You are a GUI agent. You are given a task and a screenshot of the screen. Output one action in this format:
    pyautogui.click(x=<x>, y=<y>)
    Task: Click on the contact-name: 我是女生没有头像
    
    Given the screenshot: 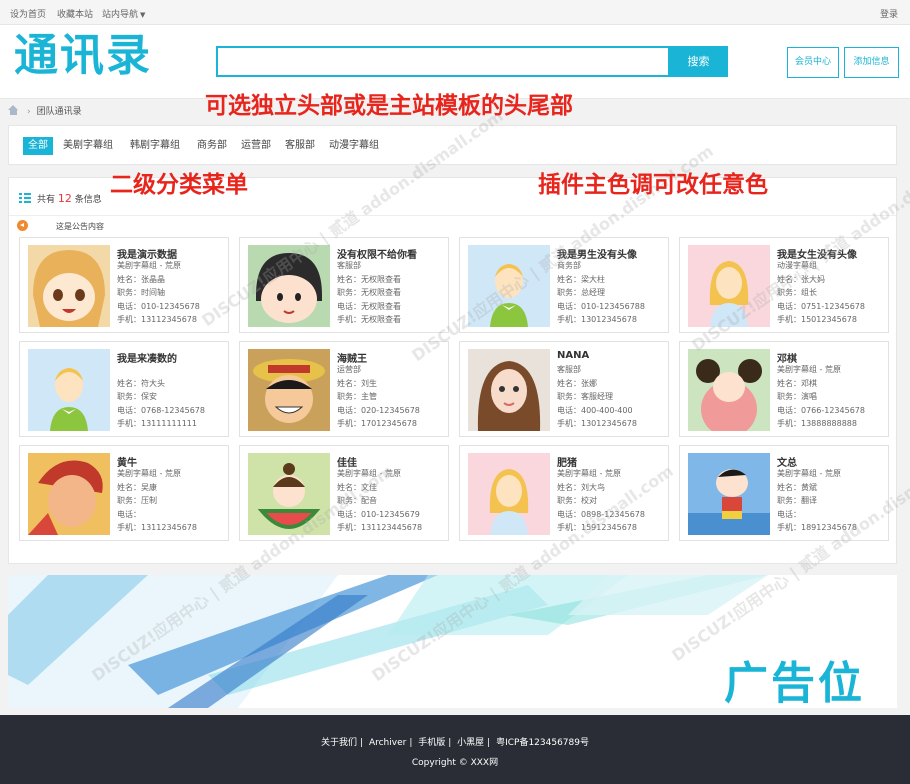 What is the action you would take?
    pyautogui.click(x=817, y=253)
    